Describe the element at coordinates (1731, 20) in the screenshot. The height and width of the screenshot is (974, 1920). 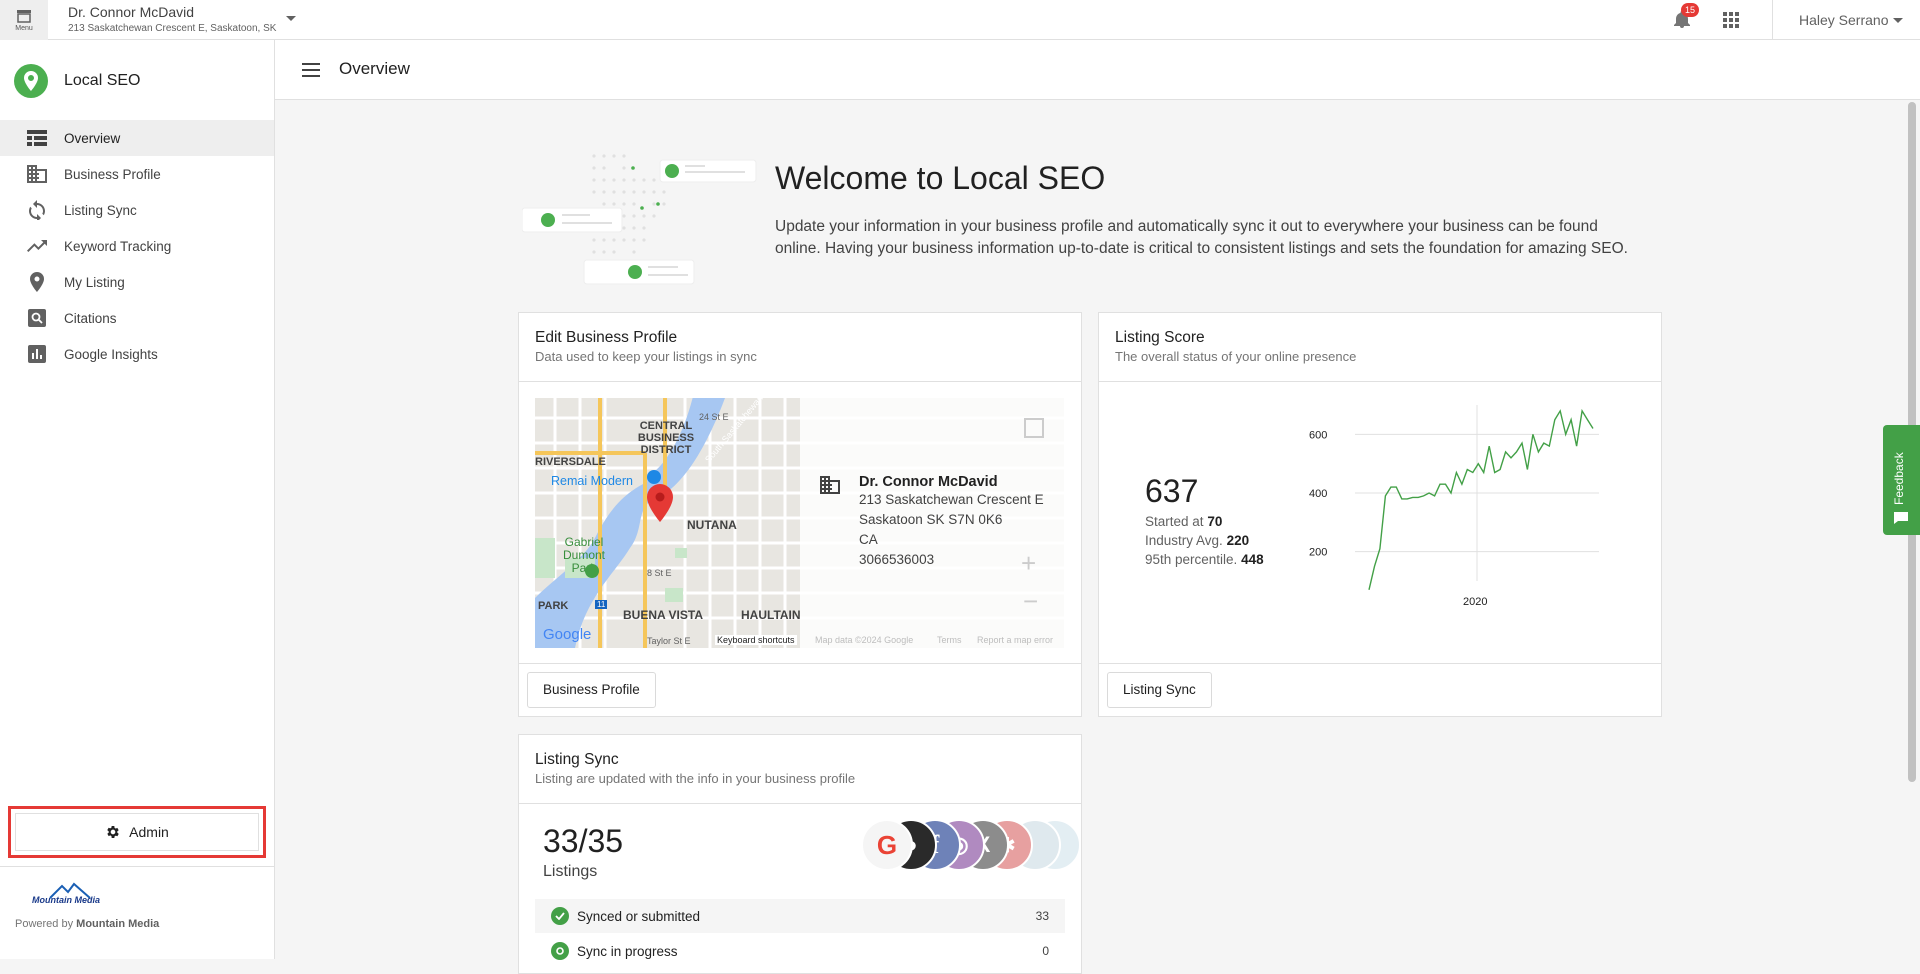
I see `apps-grid-icon` at that location.